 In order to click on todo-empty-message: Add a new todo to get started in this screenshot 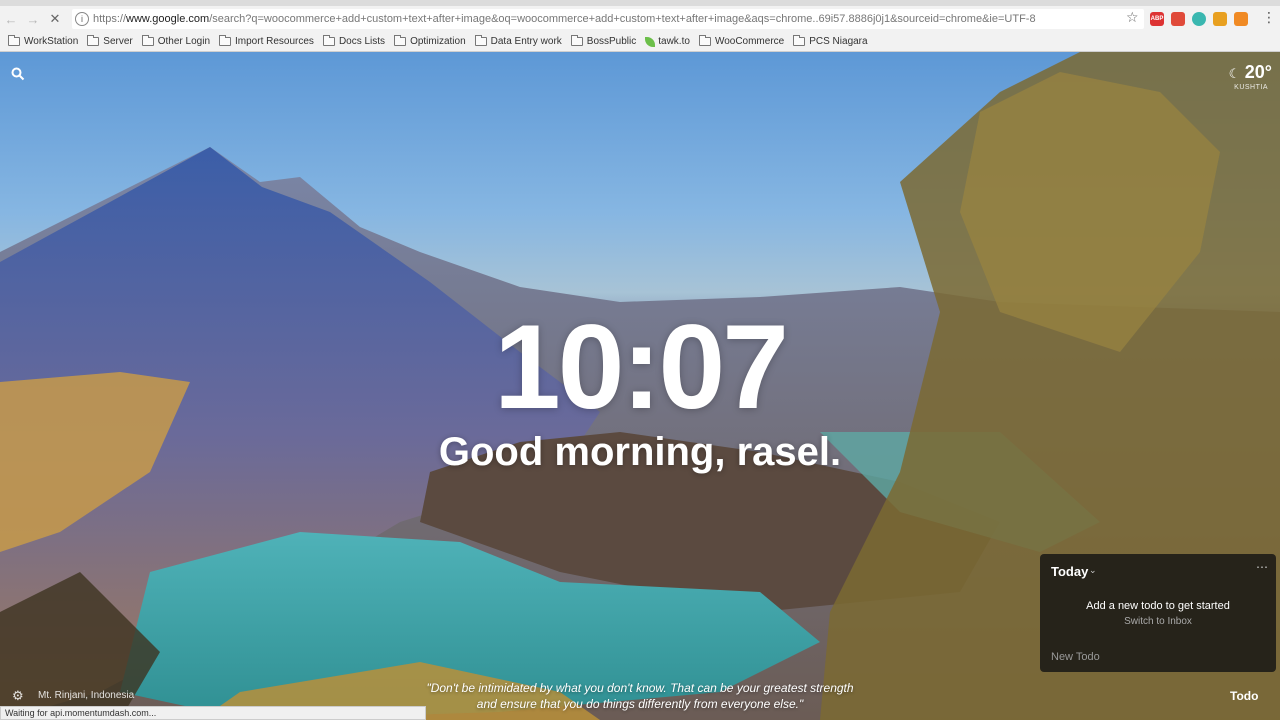, I will do `click(1158, 606)`.